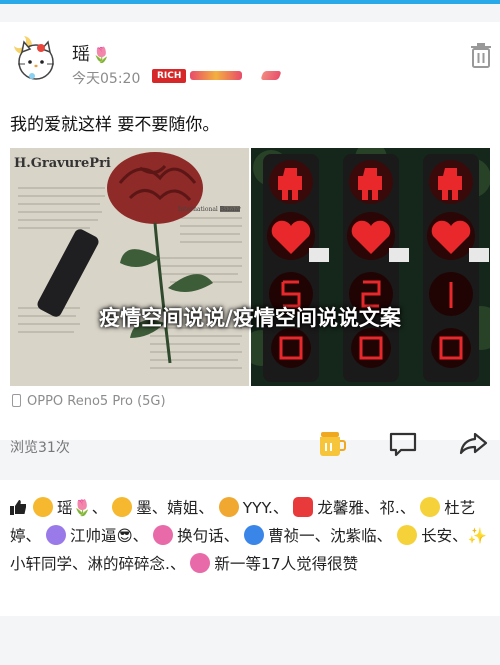  I want to click on overlay-title: 疫情空间说说/疫情空间说说文案, so click(250, 318).